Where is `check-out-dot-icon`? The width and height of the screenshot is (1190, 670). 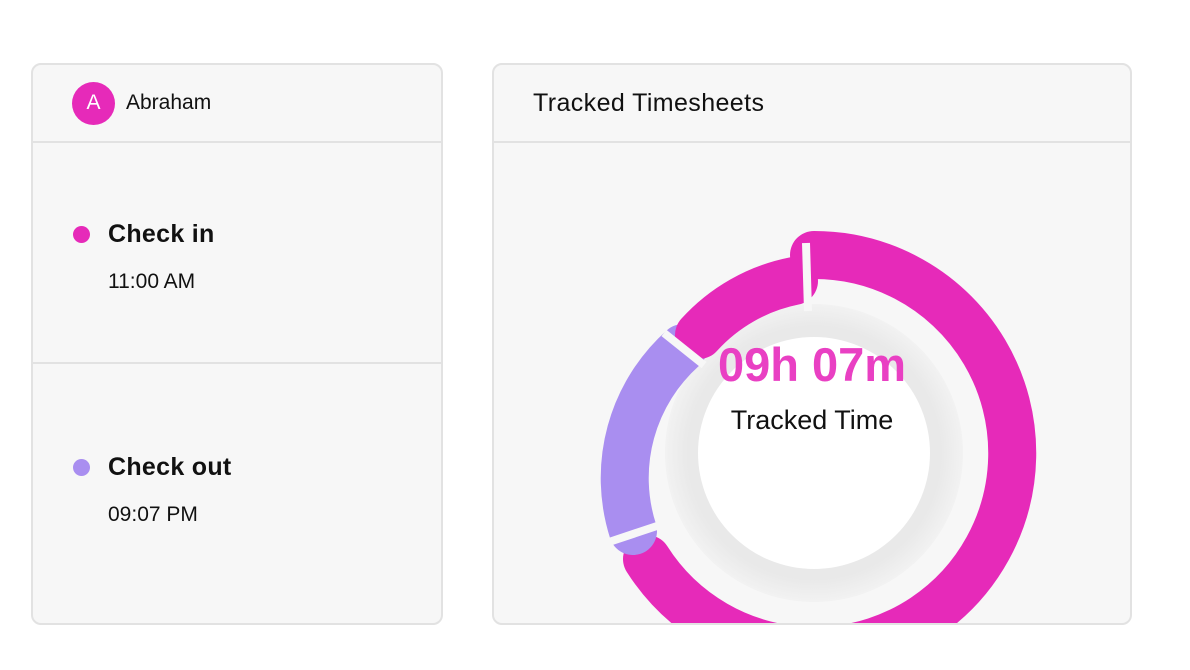
check-out-dot-icon is located at coordinates (81, 467).